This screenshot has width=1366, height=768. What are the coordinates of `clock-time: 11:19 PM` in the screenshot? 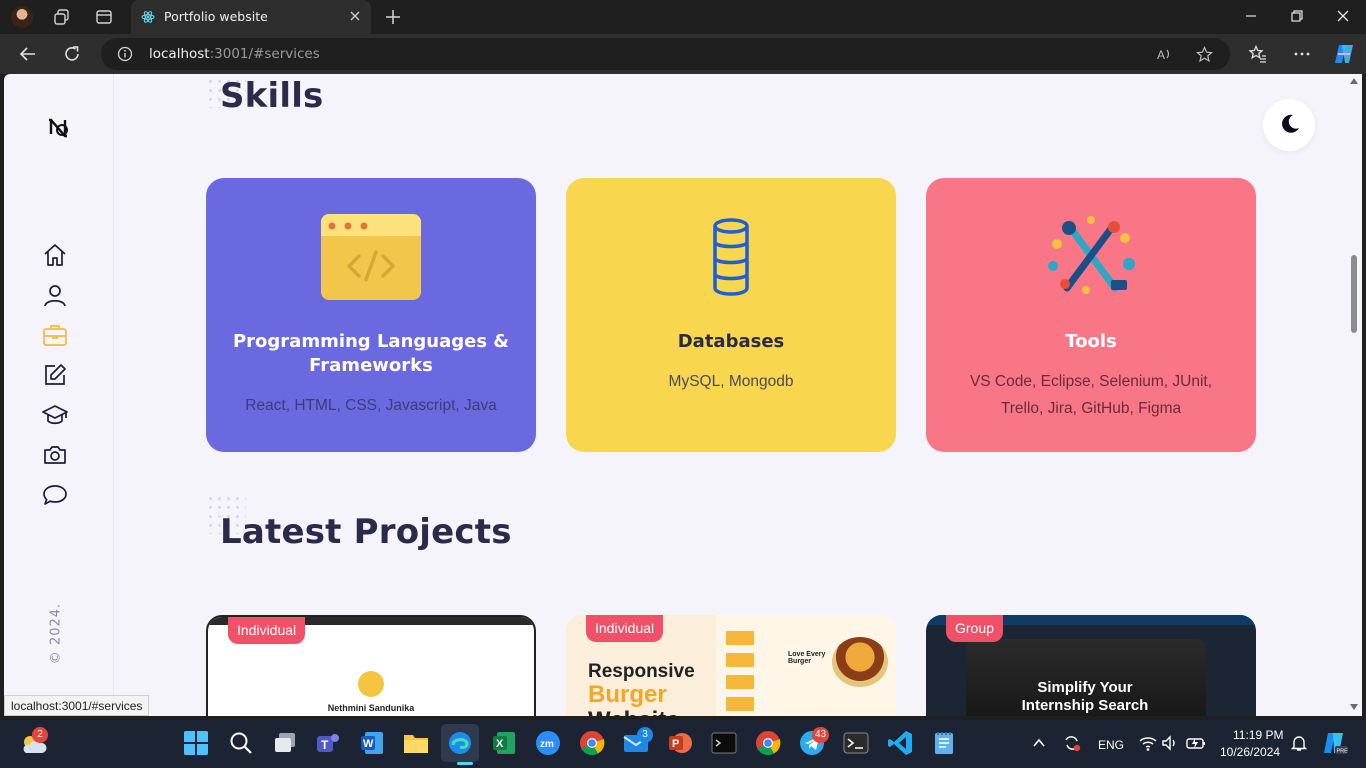 It's located at (1258, 735).